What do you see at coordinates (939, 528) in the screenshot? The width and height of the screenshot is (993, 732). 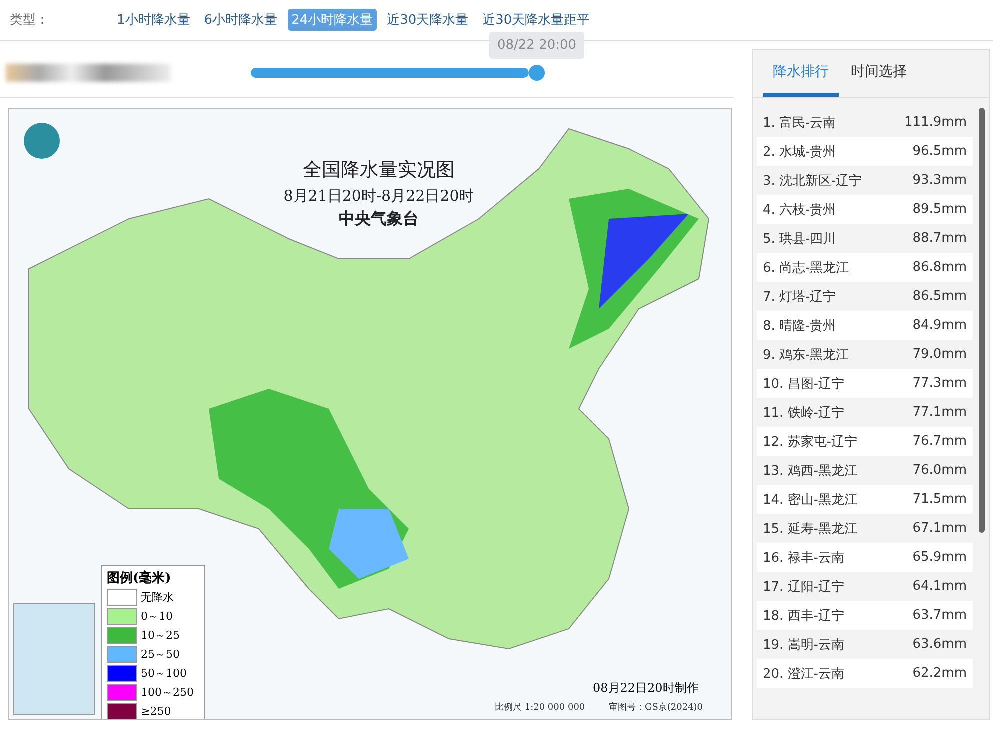 I see `rainfall-amount: 67.1mm` at bounding box center [939, 528].